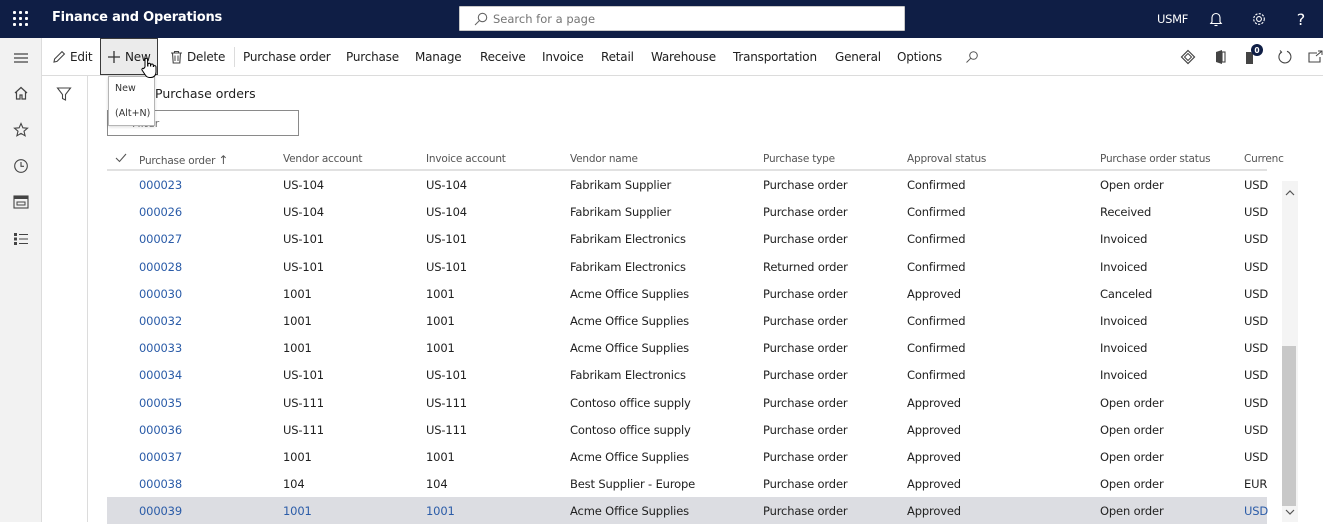 This screenshot has height=524, width=1323. I want to click on vendor-account-cell: US-104, so click(303, 212).